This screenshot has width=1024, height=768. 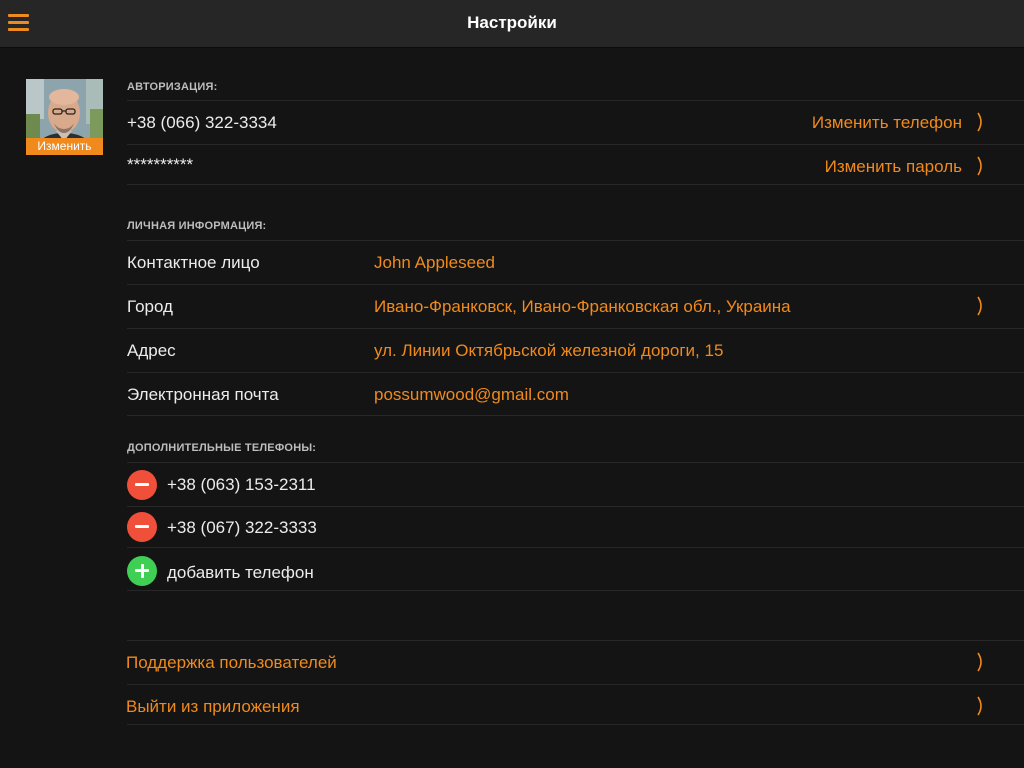 What do you see at coordinates (575, 704) in the screenshot?
I see `logout-row: Выйти из приложения` at bounding box center [575, 704].